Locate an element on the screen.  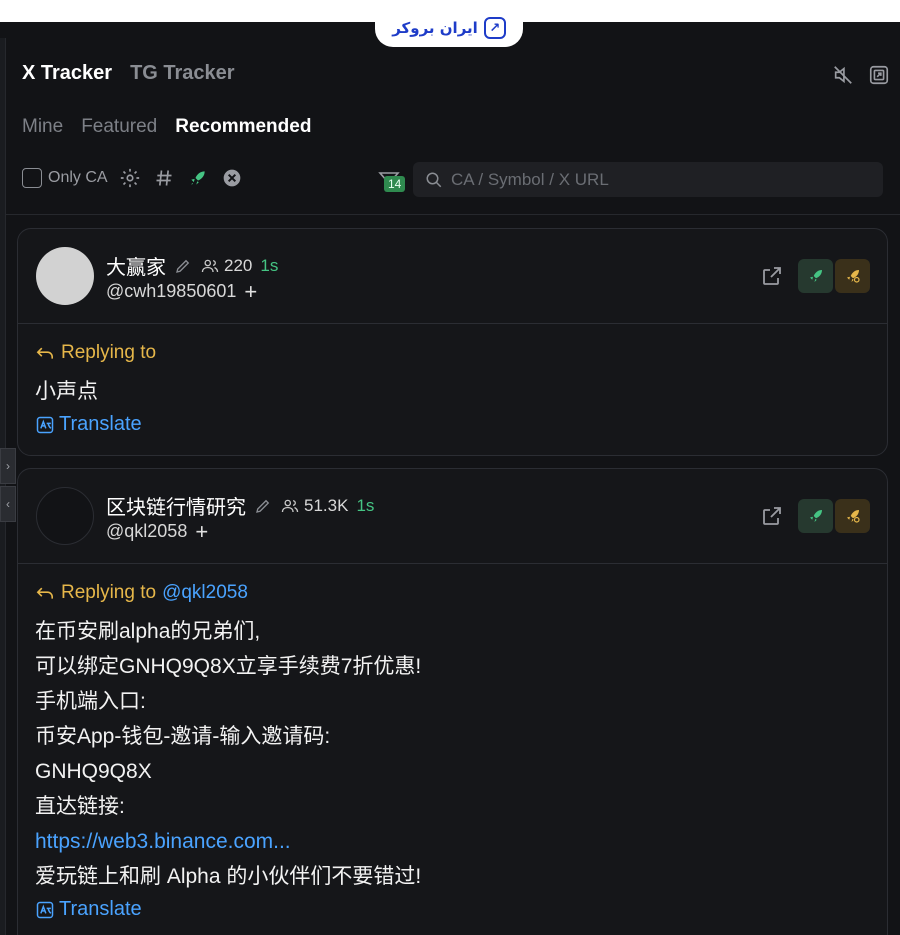
hash-icon is located at coordinates (164, 178).